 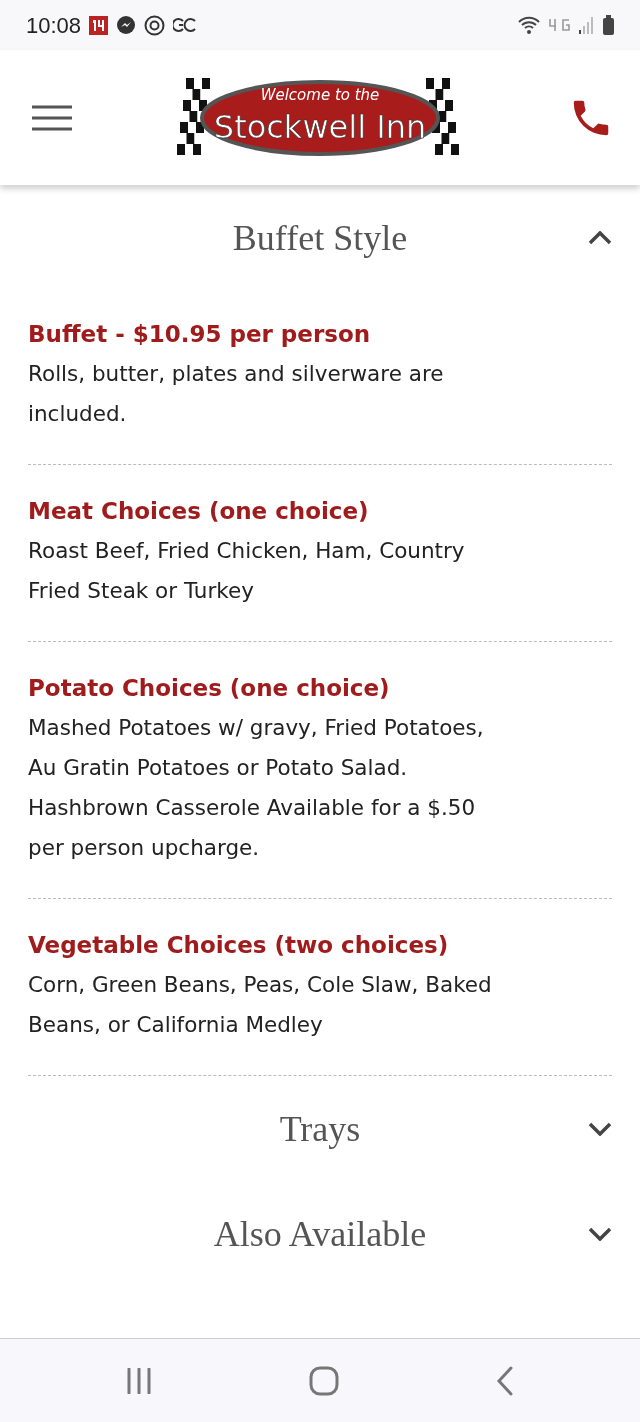 What do you see at coordinates (247, 571) in the screenshot?
I see `item-description: Roast Beef, Fried Chicken, Ham, Country Fried Steak or Turkey` at bounding box center [247, 571].